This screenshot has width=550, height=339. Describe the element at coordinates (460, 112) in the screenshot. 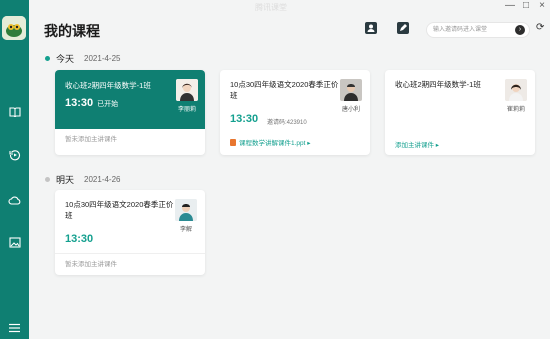

I see `course-card: 收心班2期四年级数学-1班 崔莉莉 添加主讲课件 ▸` at that location.